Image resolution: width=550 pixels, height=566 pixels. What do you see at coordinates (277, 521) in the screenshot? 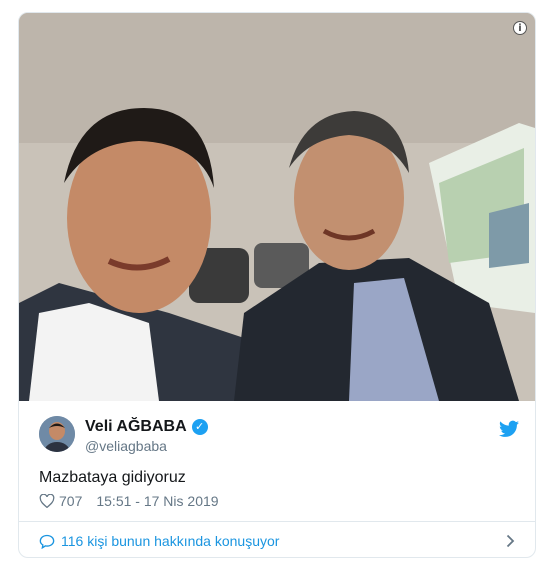
I see `divider` at bounding box center [277, 521].